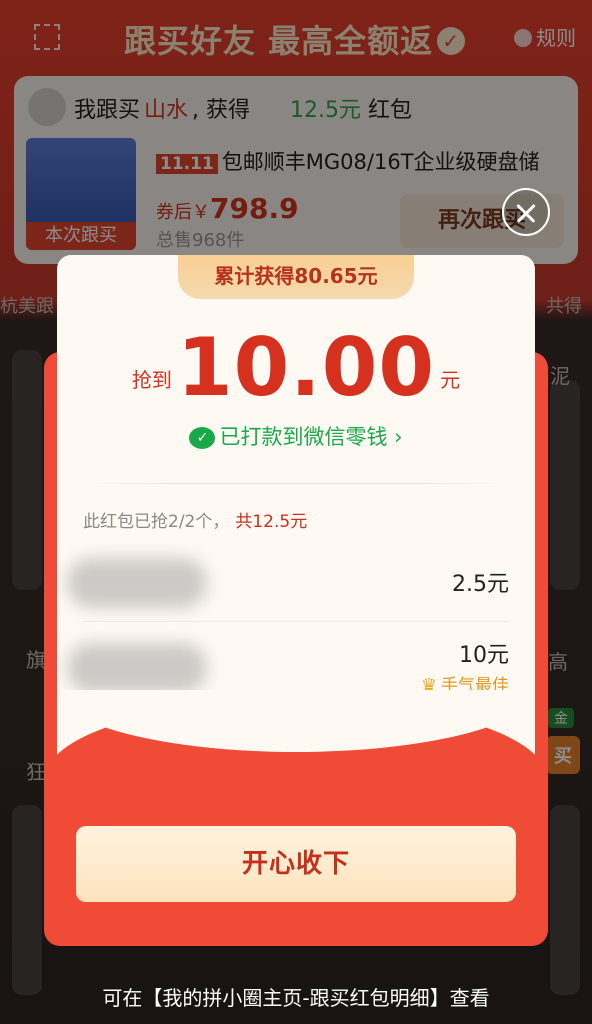 The image size is (592, 1024). I want to click on wechat-pay-icon: ✓, so click(202, 438).